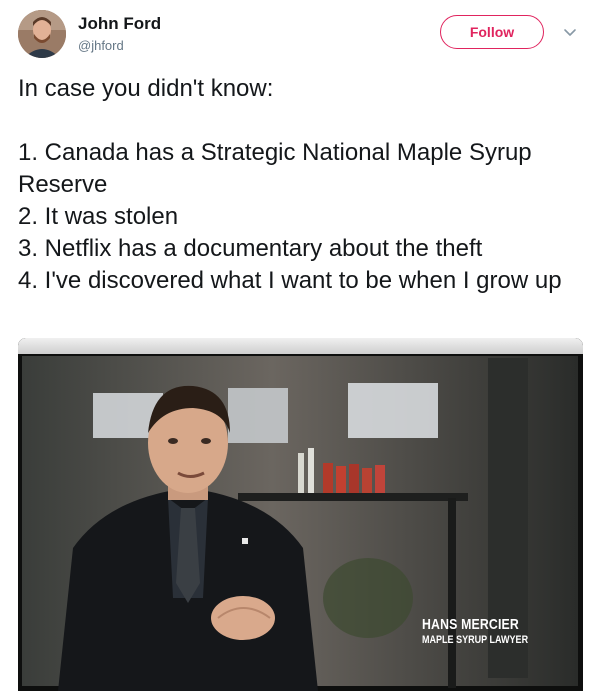 This screenshot has height=691, width=605. What do you see at coordinates (146, 88) in the screenshot?
I see `tweet-line-intro: In case you didn't know:` at bounding box center [146, 88].